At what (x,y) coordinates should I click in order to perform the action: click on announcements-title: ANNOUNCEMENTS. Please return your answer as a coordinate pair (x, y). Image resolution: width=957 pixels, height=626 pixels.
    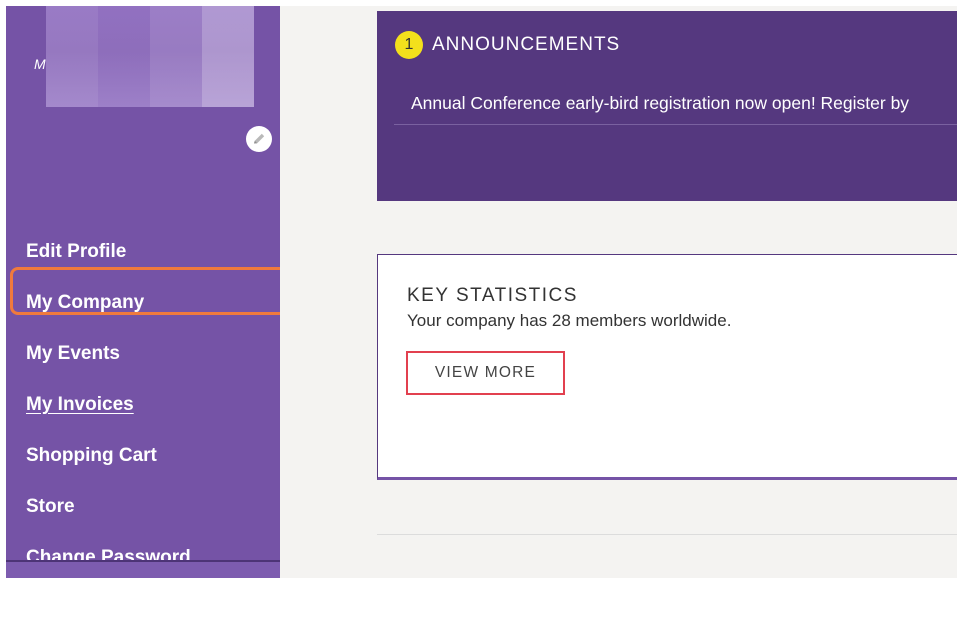
    Looking at the image, I should click on (526, 44).